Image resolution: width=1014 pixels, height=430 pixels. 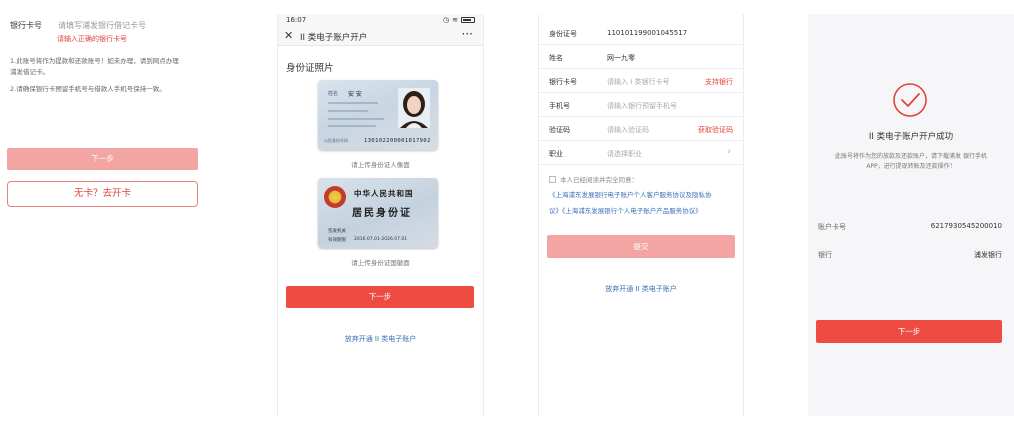 I want to click on agreement-link-1: 《上海浦东发展银行电子账户个人客户服务协议及隐私协, so click(x=644, y=195).